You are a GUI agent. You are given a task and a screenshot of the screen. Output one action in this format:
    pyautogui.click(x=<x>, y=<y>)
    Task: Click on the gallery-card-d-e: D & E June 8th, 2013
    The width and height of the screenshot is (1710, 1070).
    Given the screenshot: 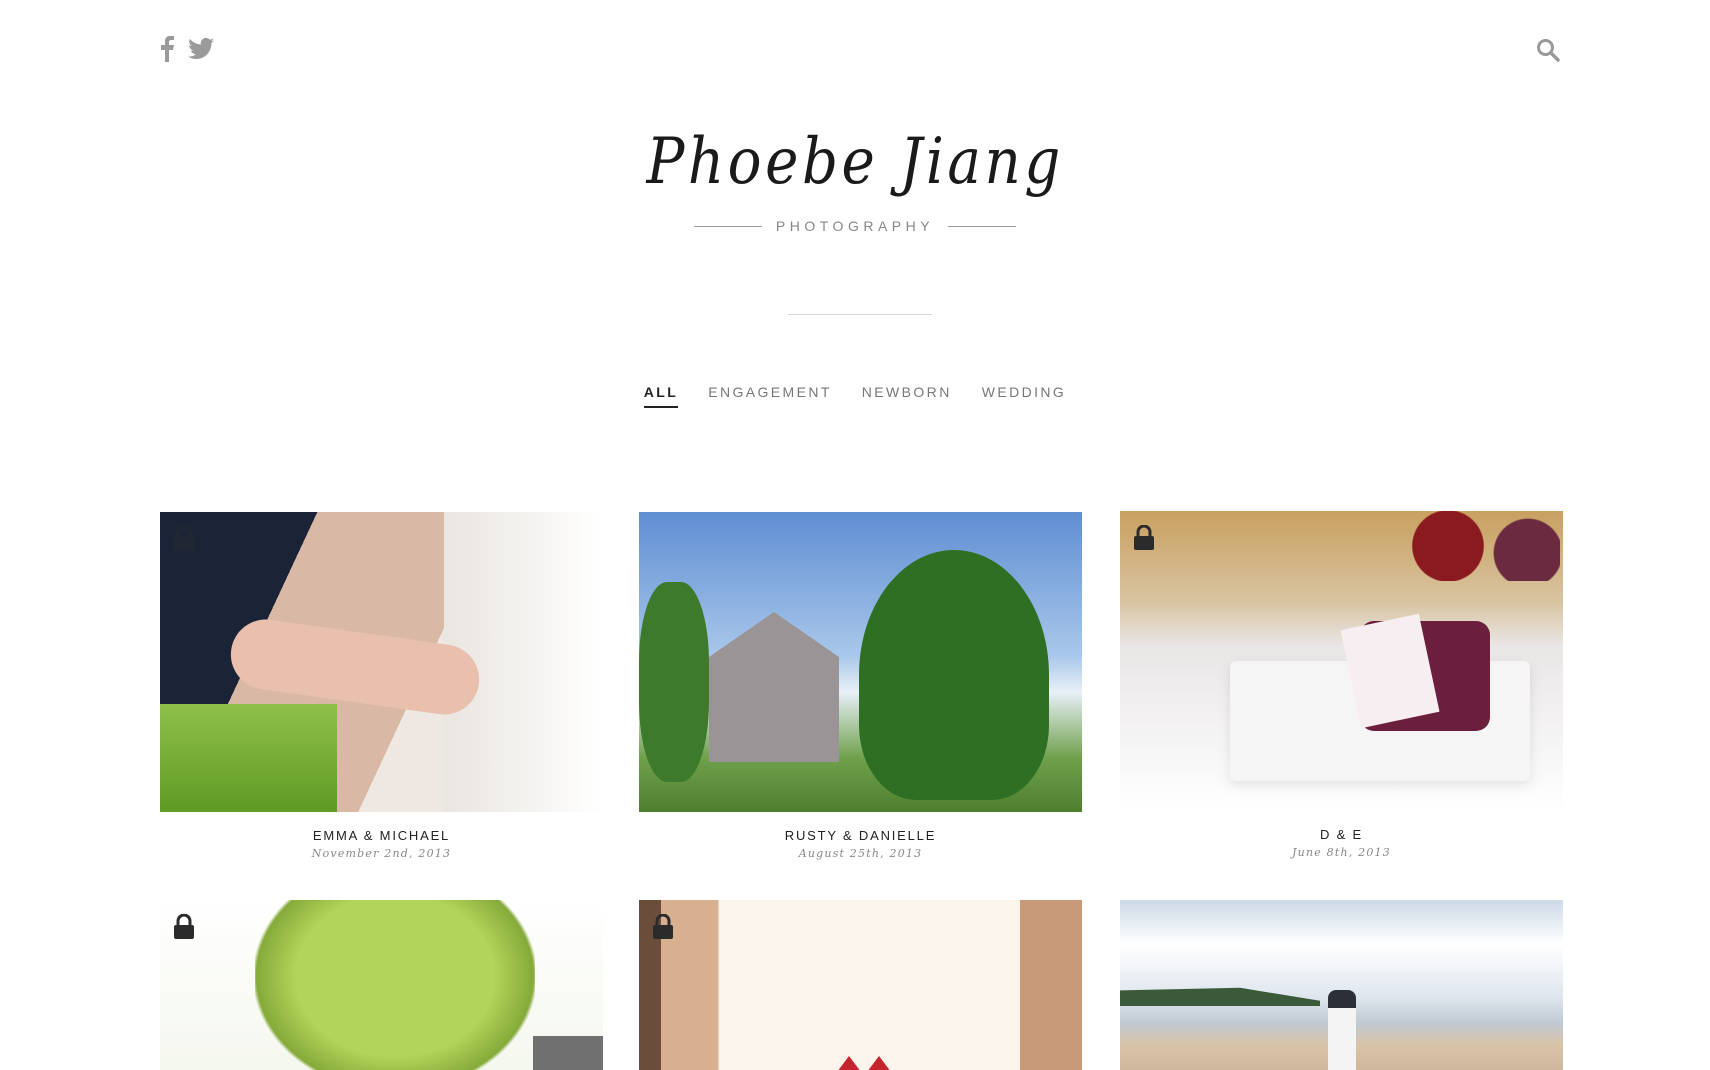 What is the action you would take?
    pyautogui.click(x=1341, y=685)
    